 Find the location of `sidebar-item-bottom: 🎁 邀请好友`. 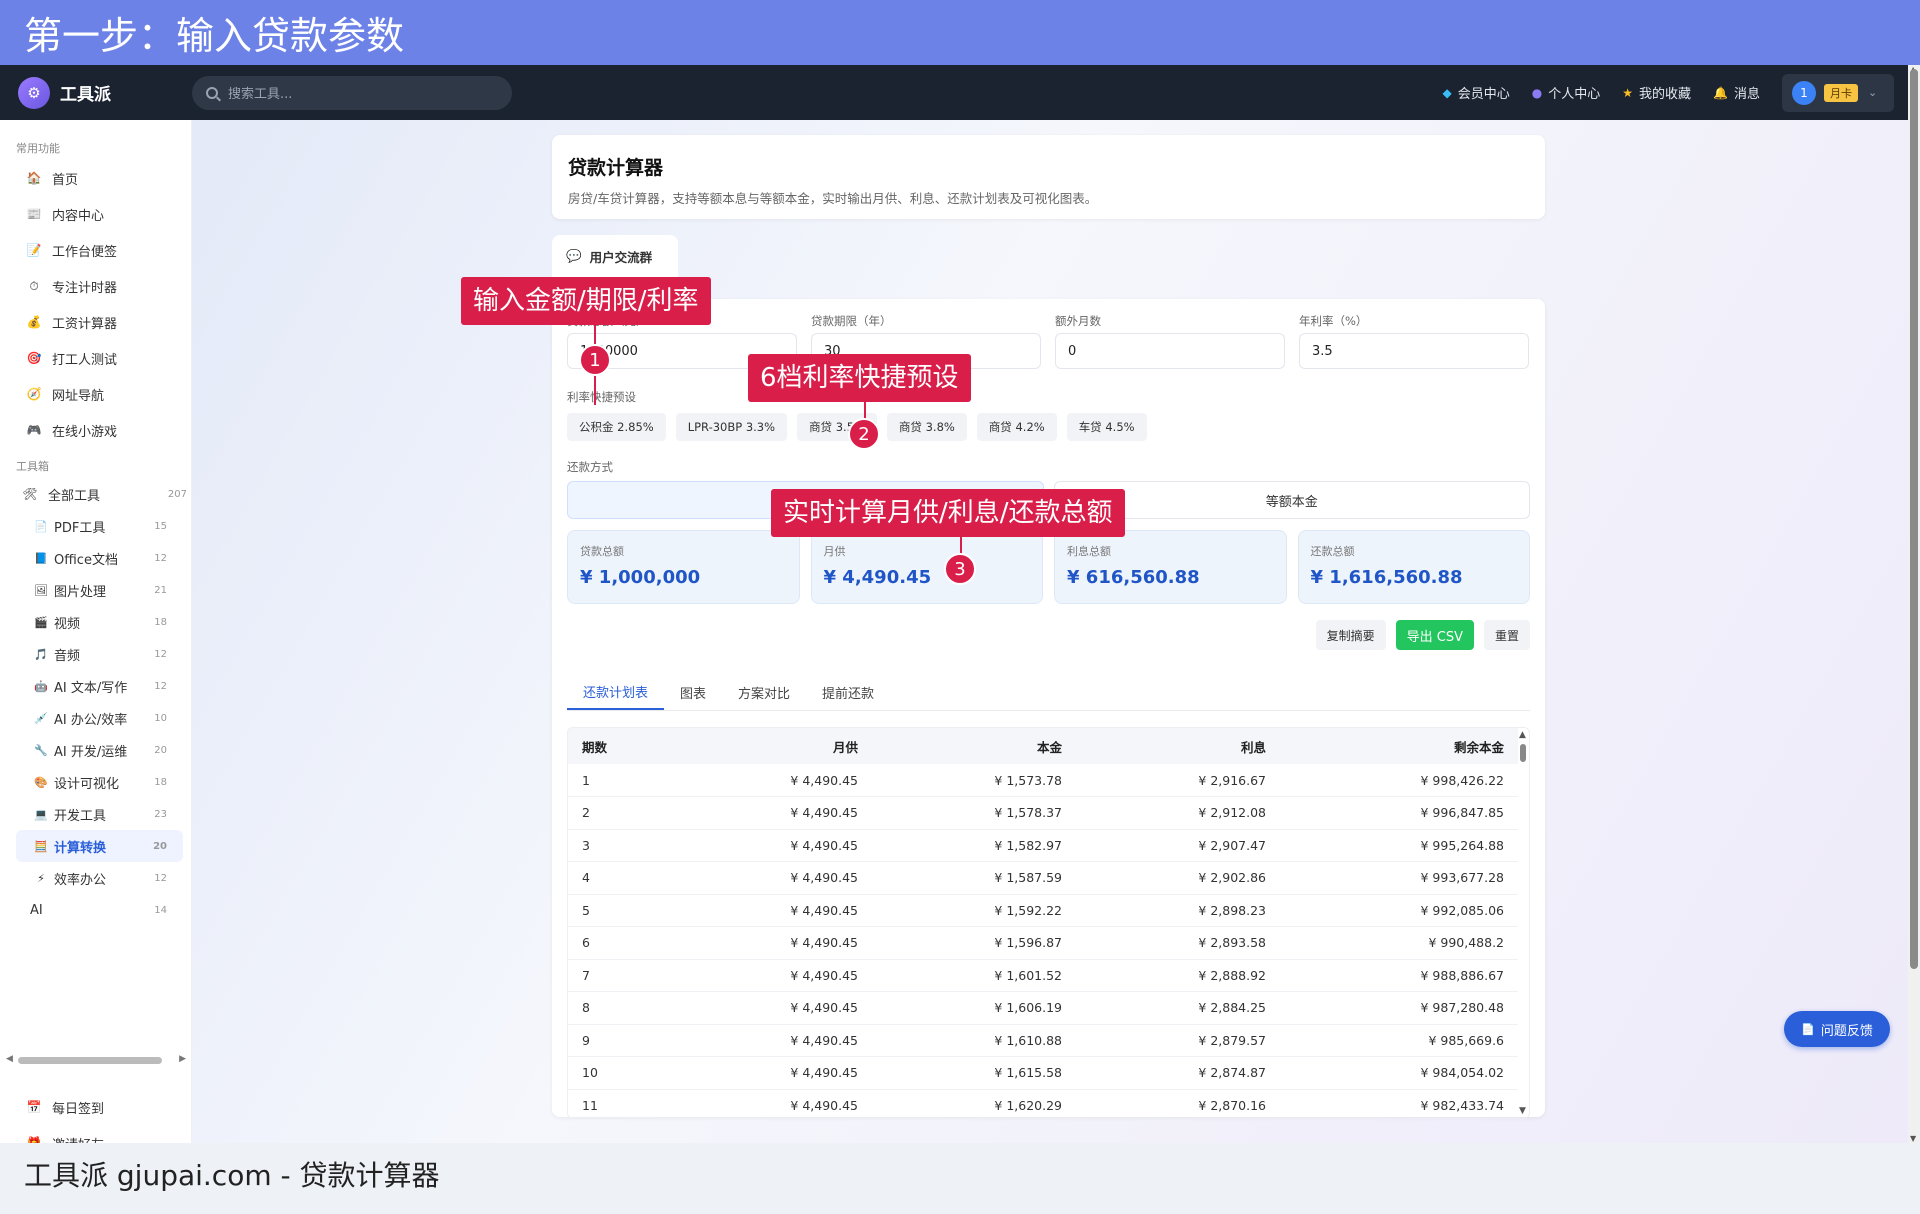

sidebar-item-bottom: 🎁 邀请好友 is located at coordinates (96, 1134).